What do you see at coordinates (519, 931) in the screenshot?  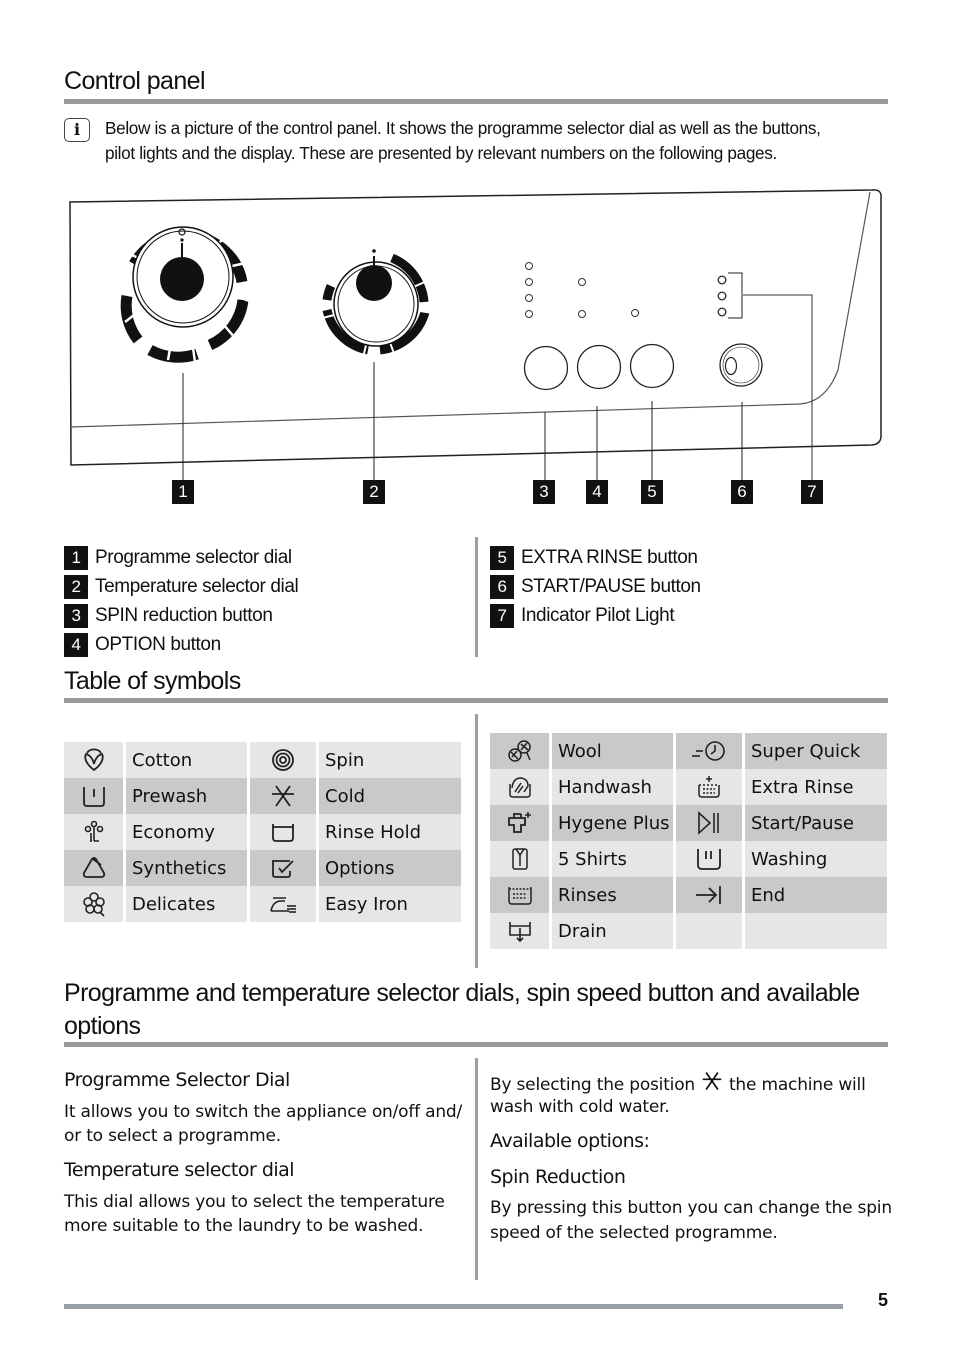 I see `drain-icon` at bounding box center [519, 931].